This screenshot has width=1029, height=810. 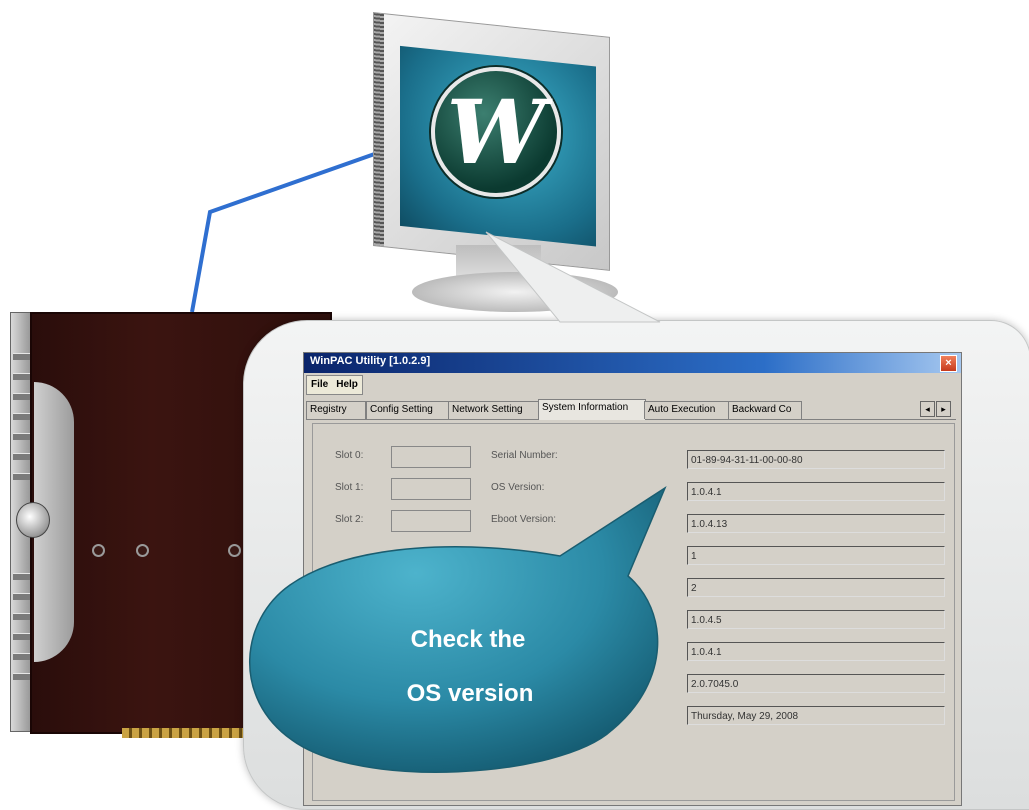 What do you see at coordinates (470, 693) in the screenshot?
I see `callout-text-line-2: OS version` at bounding box center [470, 693].